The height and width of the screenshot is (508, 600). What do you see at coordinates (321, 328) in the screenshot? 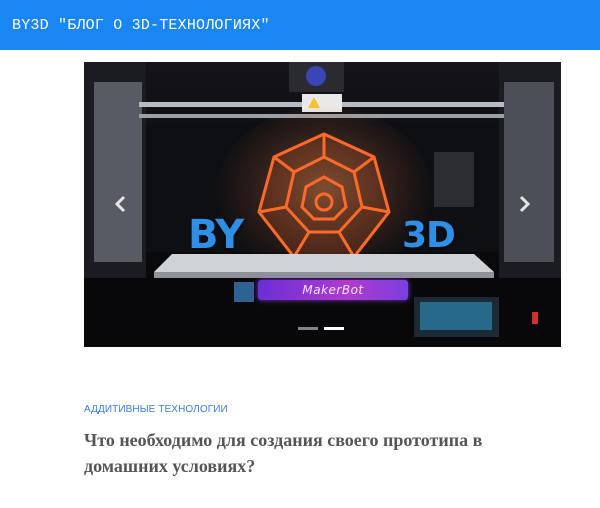
I see `carousel-indicators` at bounding box center [321, 328].